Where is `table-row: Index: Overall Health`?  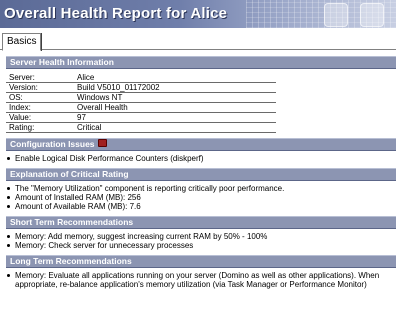
table-row: Index: Overall Health is located at coordinates (141, 107).